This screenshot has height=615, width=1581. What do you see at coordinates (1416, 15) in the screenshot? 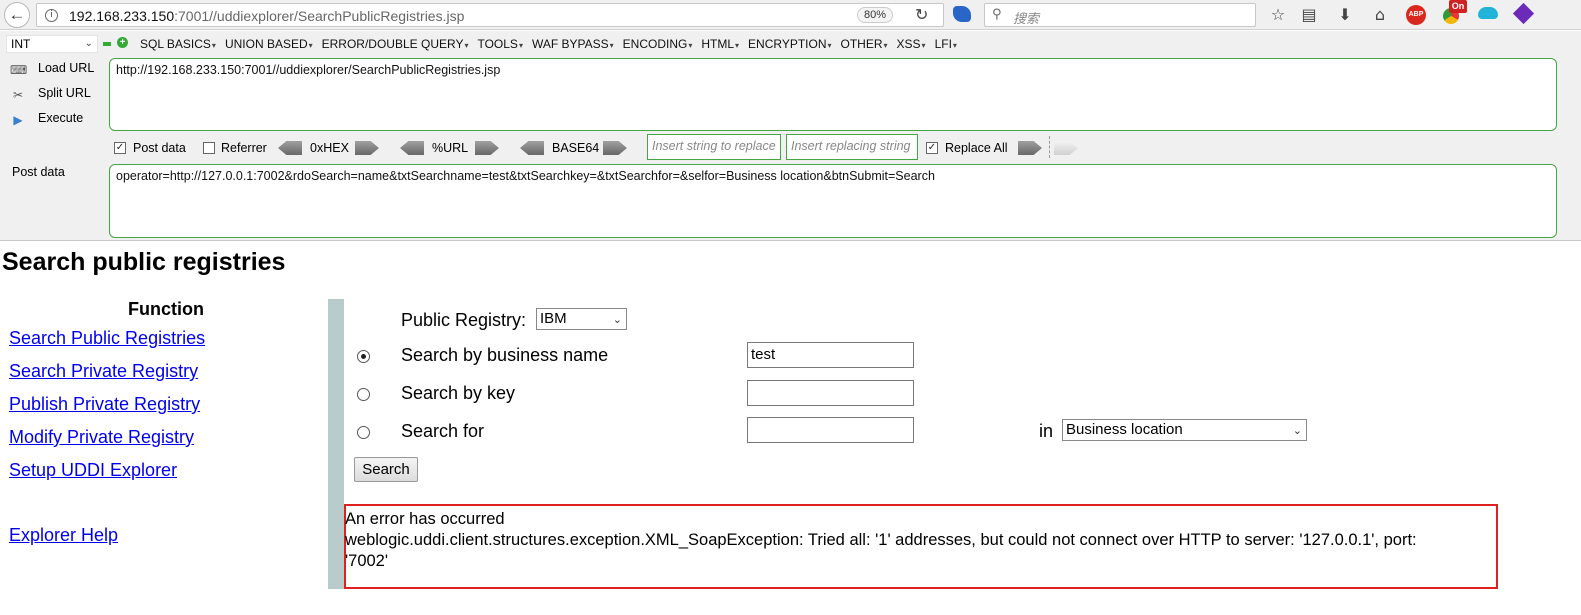
I see `adblock-icon: ABP` at bounding box center [1416, 15].